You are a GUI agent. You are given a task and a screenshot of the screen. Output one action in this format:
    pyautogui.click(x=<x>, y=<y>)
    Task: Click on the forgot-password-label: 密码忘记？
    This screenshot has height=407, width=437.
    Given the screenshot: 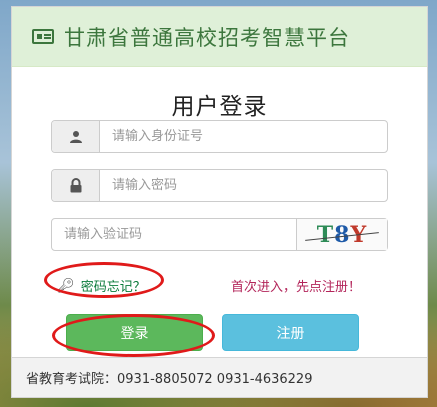 What is the action you would take?
    pyautogui.click(x=113, y=287)
    